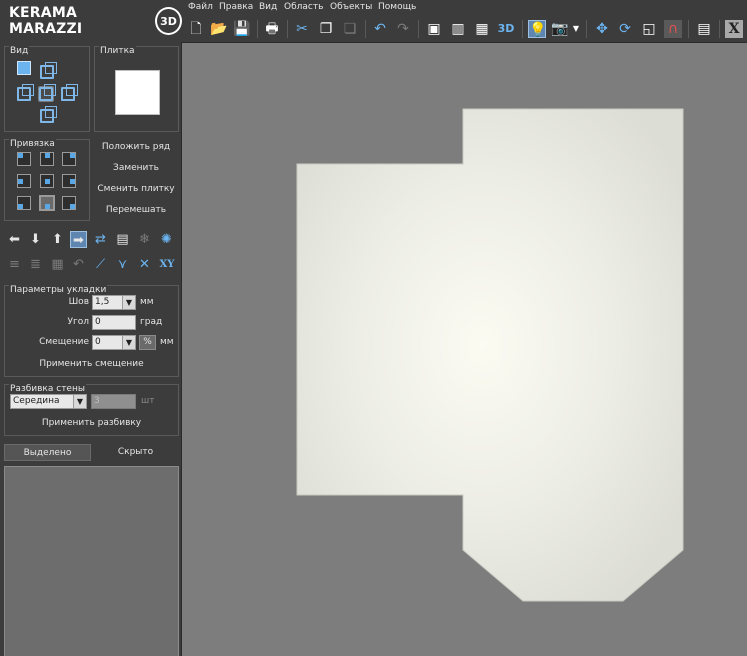 Image resolution: width=747 pixels, height=656 pixels. I want to click on anchor-middle-left, so click(24, 181).